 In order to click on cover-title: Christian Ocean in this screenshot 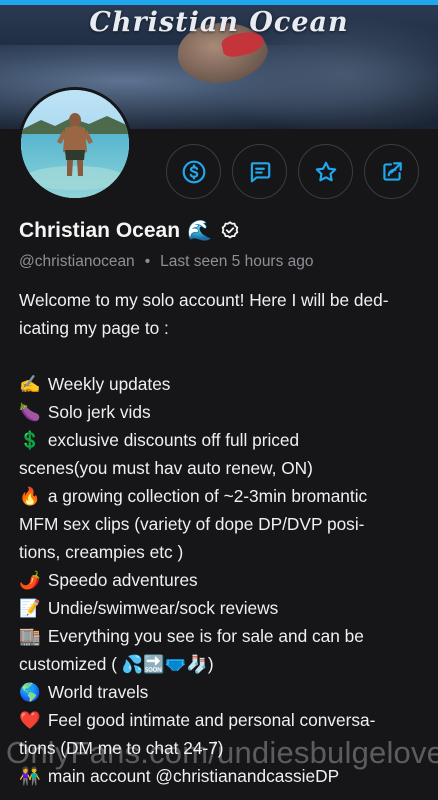, I will do `click(219, 22)`.